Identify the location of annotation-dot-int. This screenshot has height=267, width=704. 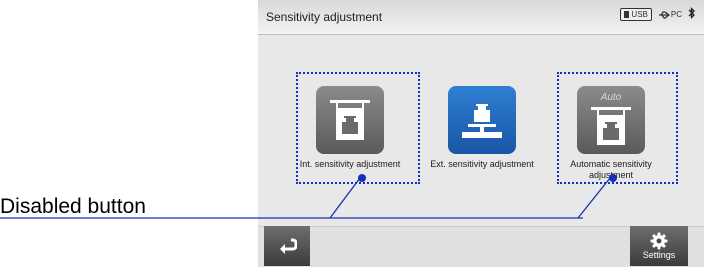
(362, 178).